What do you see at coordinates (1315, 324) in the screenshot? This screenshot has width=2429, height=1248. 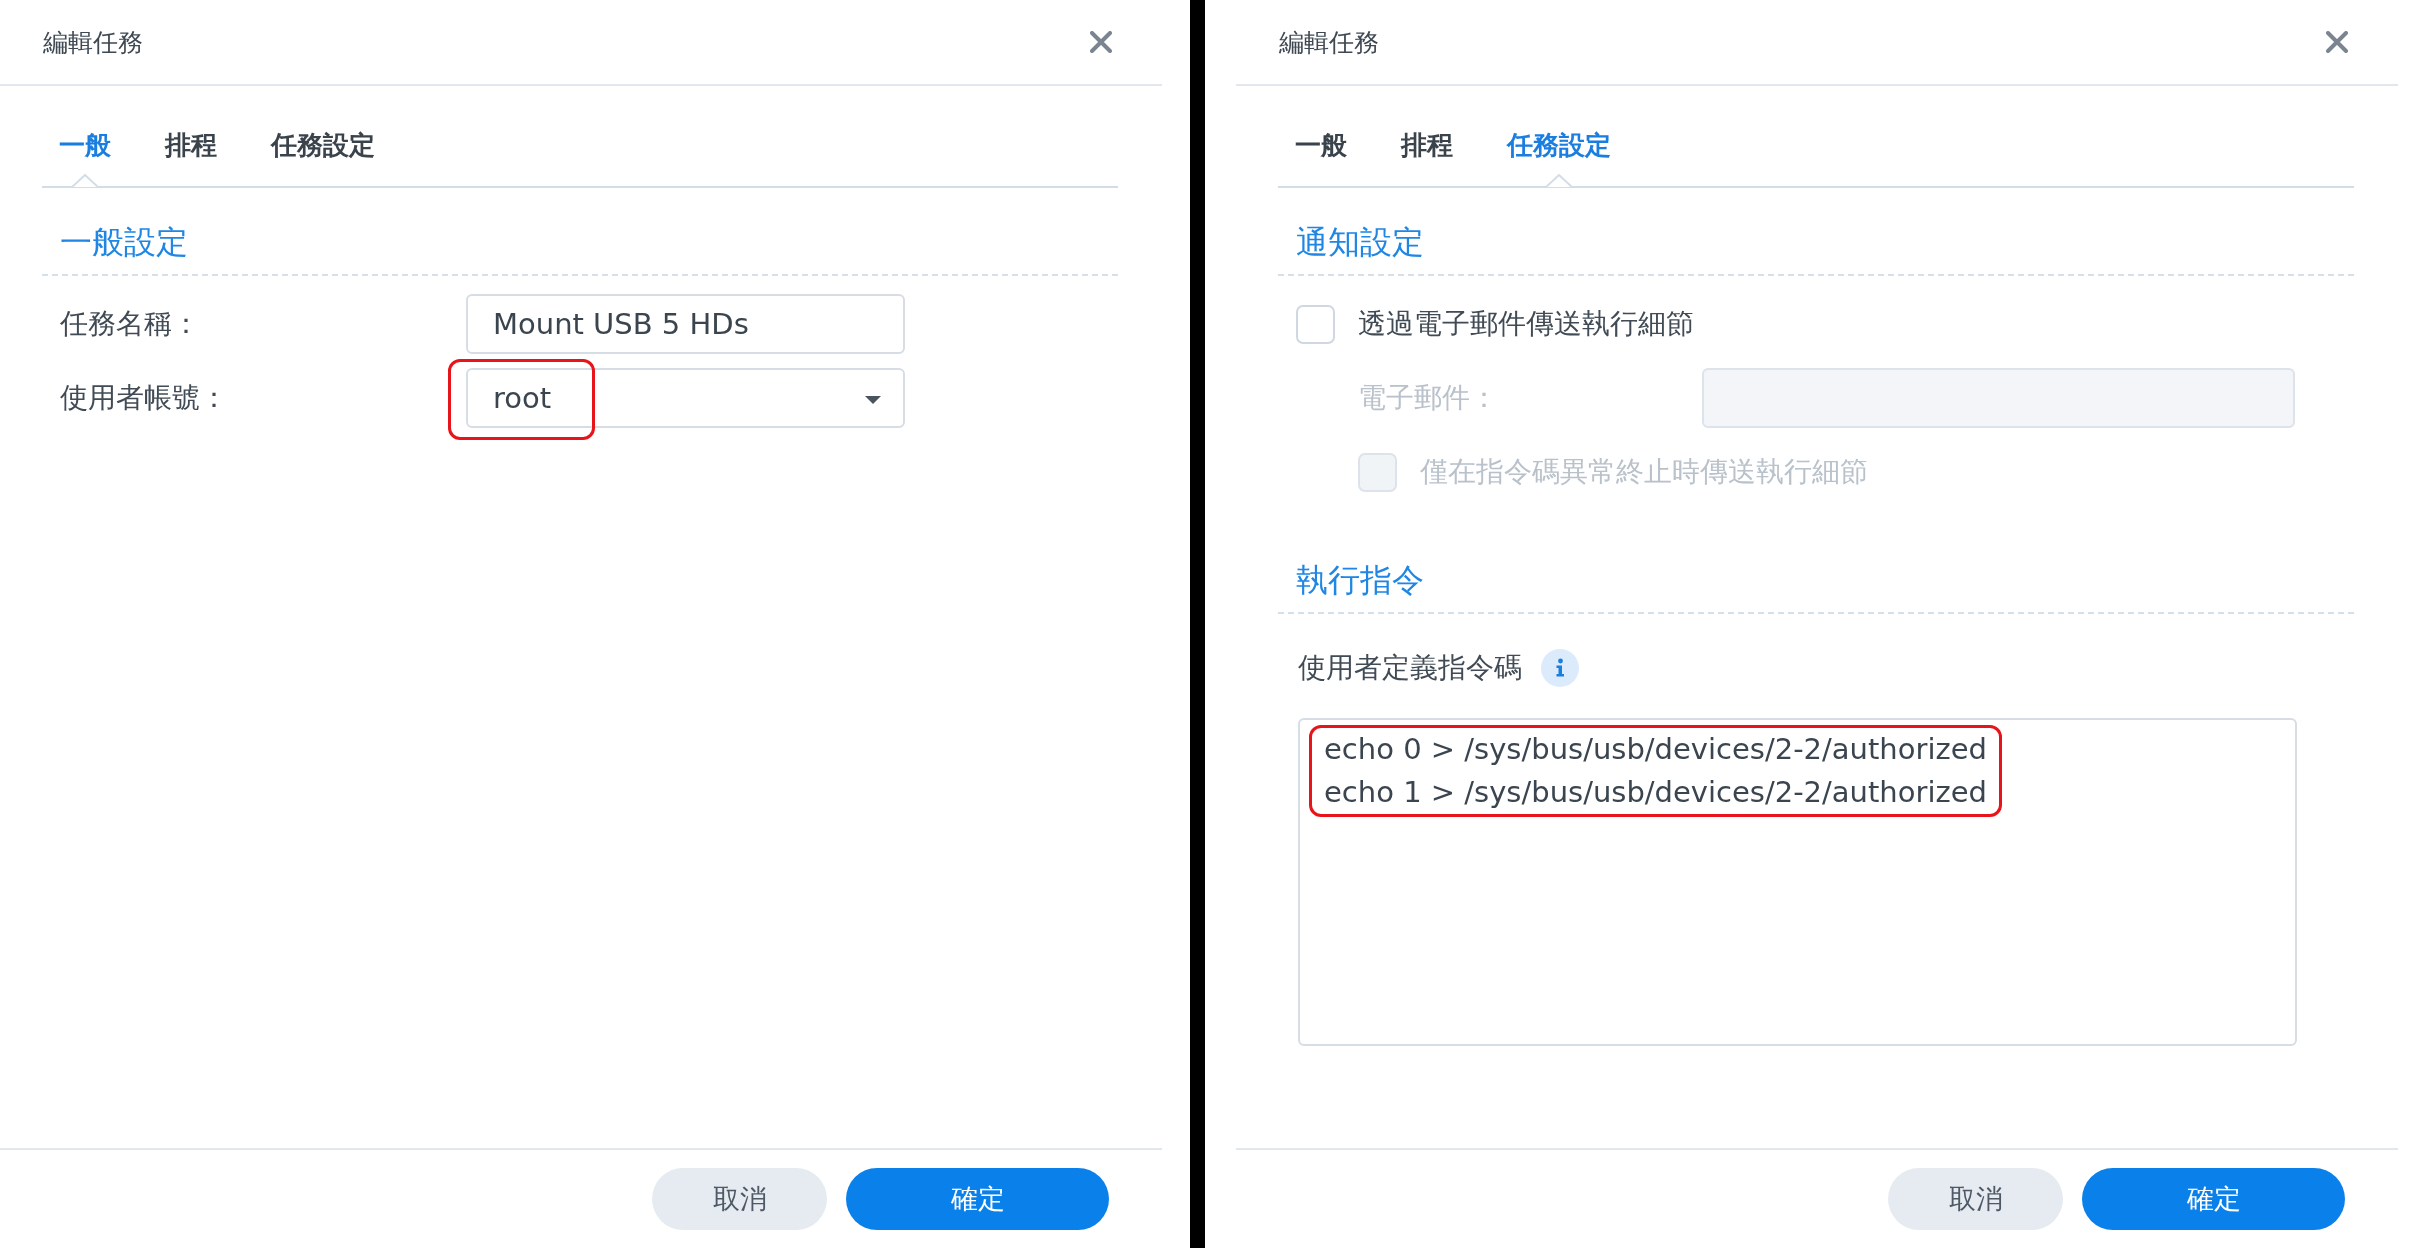 I see `checkbox` at bounding box center [1315, 324].